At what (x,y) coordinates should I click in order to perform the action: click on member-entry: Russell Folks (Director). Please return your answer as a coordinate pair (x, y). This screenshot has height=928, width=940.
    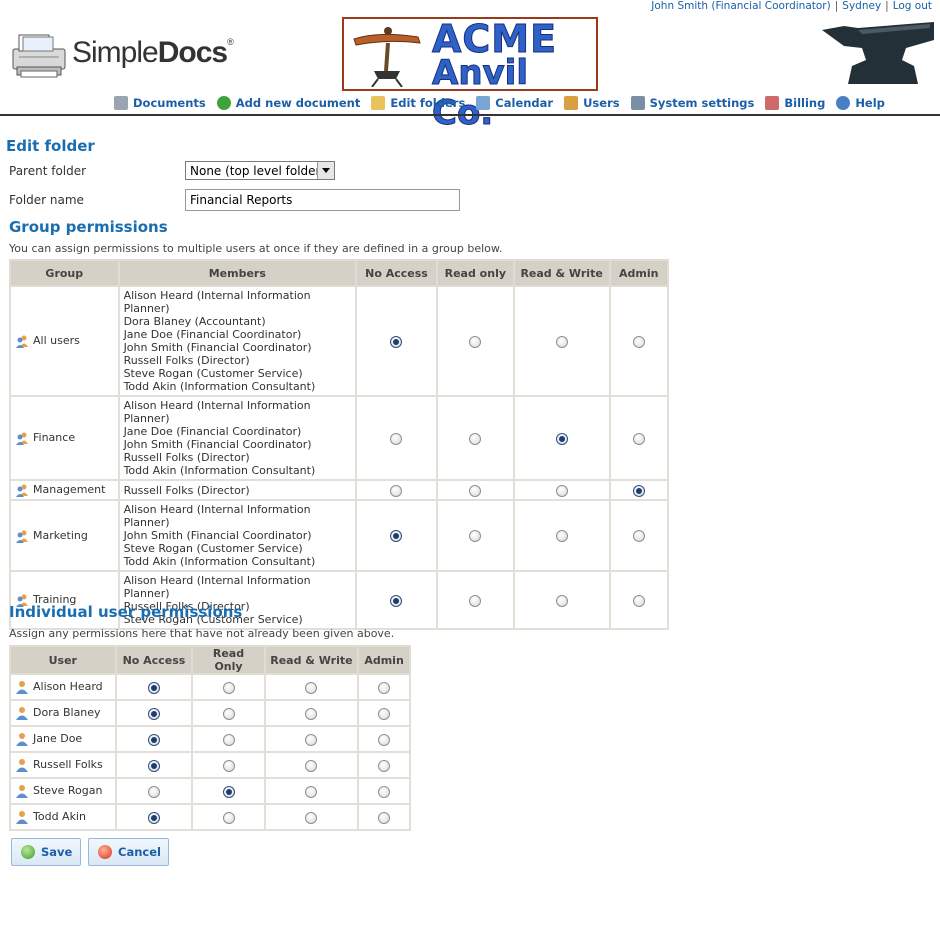
    Looking at the image, I should click on (186, 457).